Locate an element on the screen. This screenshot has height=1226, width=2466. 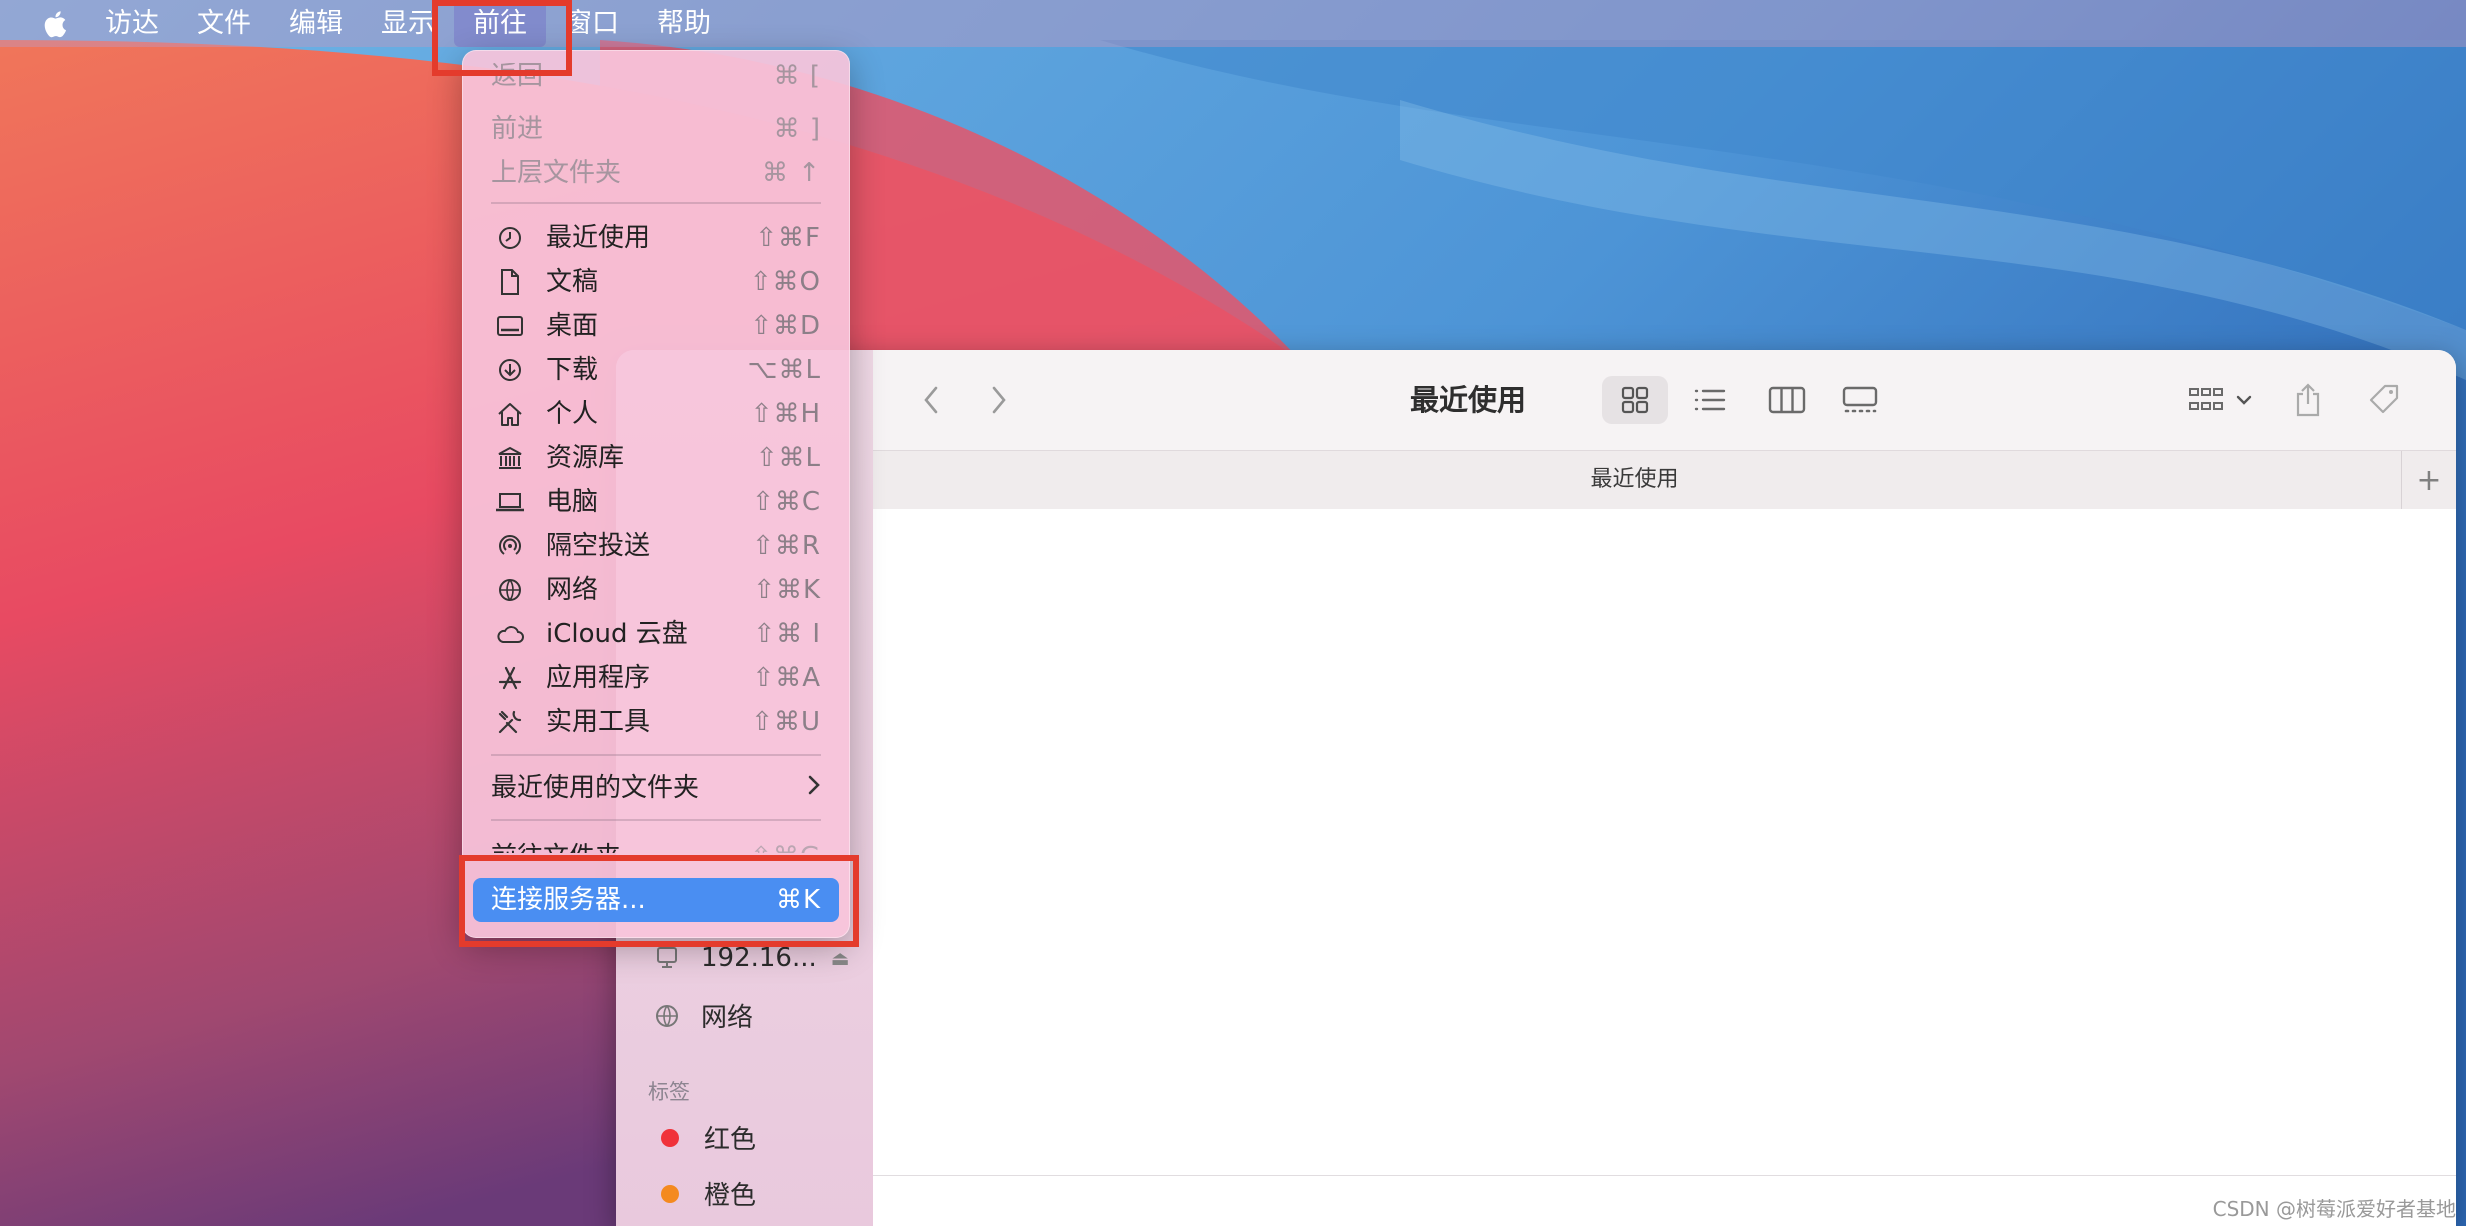
laptop-icon is located at coordinates (510, 502).